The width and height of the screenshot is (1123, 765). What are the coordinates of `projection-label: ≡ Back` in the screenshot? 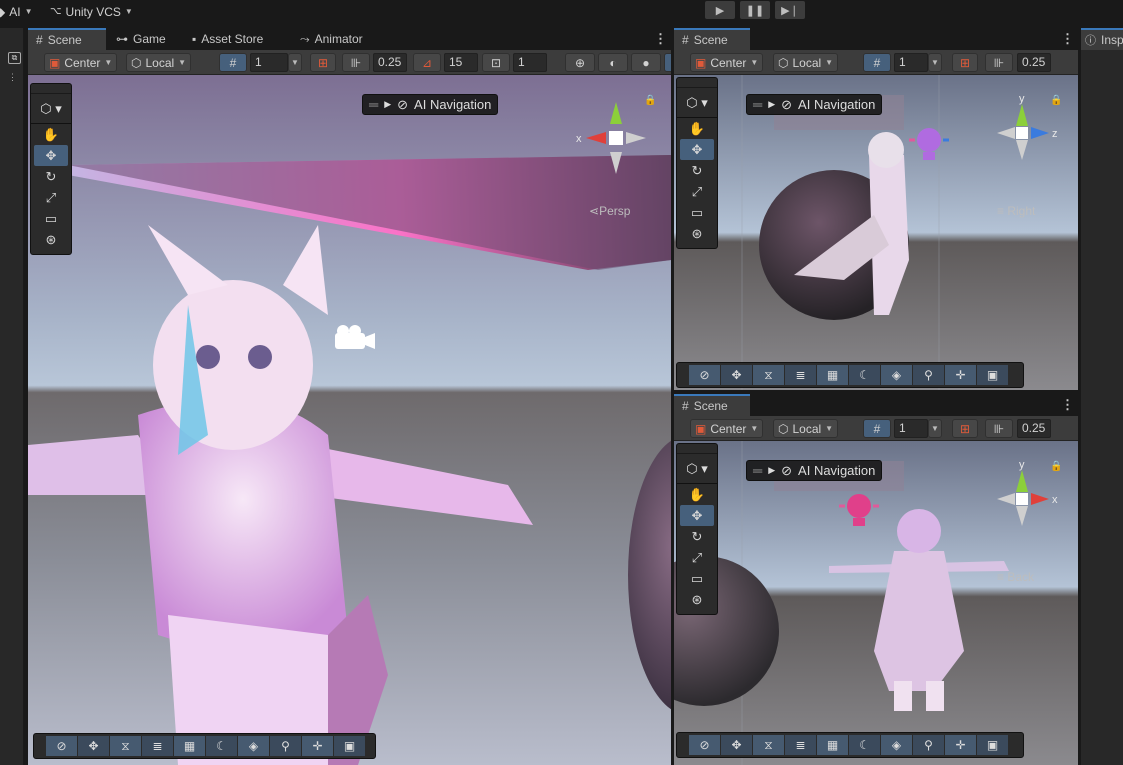 It's located at (1015, 577).